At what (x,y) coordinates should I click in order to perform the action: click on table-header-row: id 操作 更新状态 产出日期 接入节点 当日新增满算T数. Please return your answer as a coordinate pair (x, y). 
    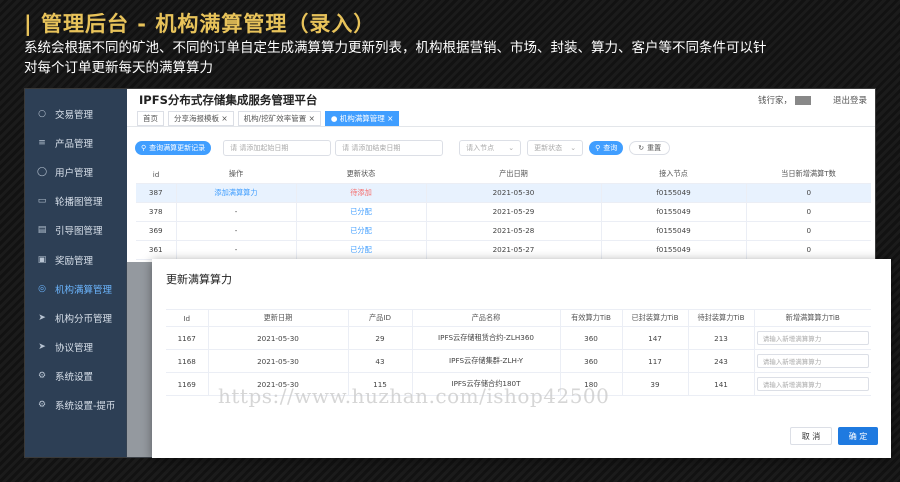
    Looking at the image, I should click on (503, 175).